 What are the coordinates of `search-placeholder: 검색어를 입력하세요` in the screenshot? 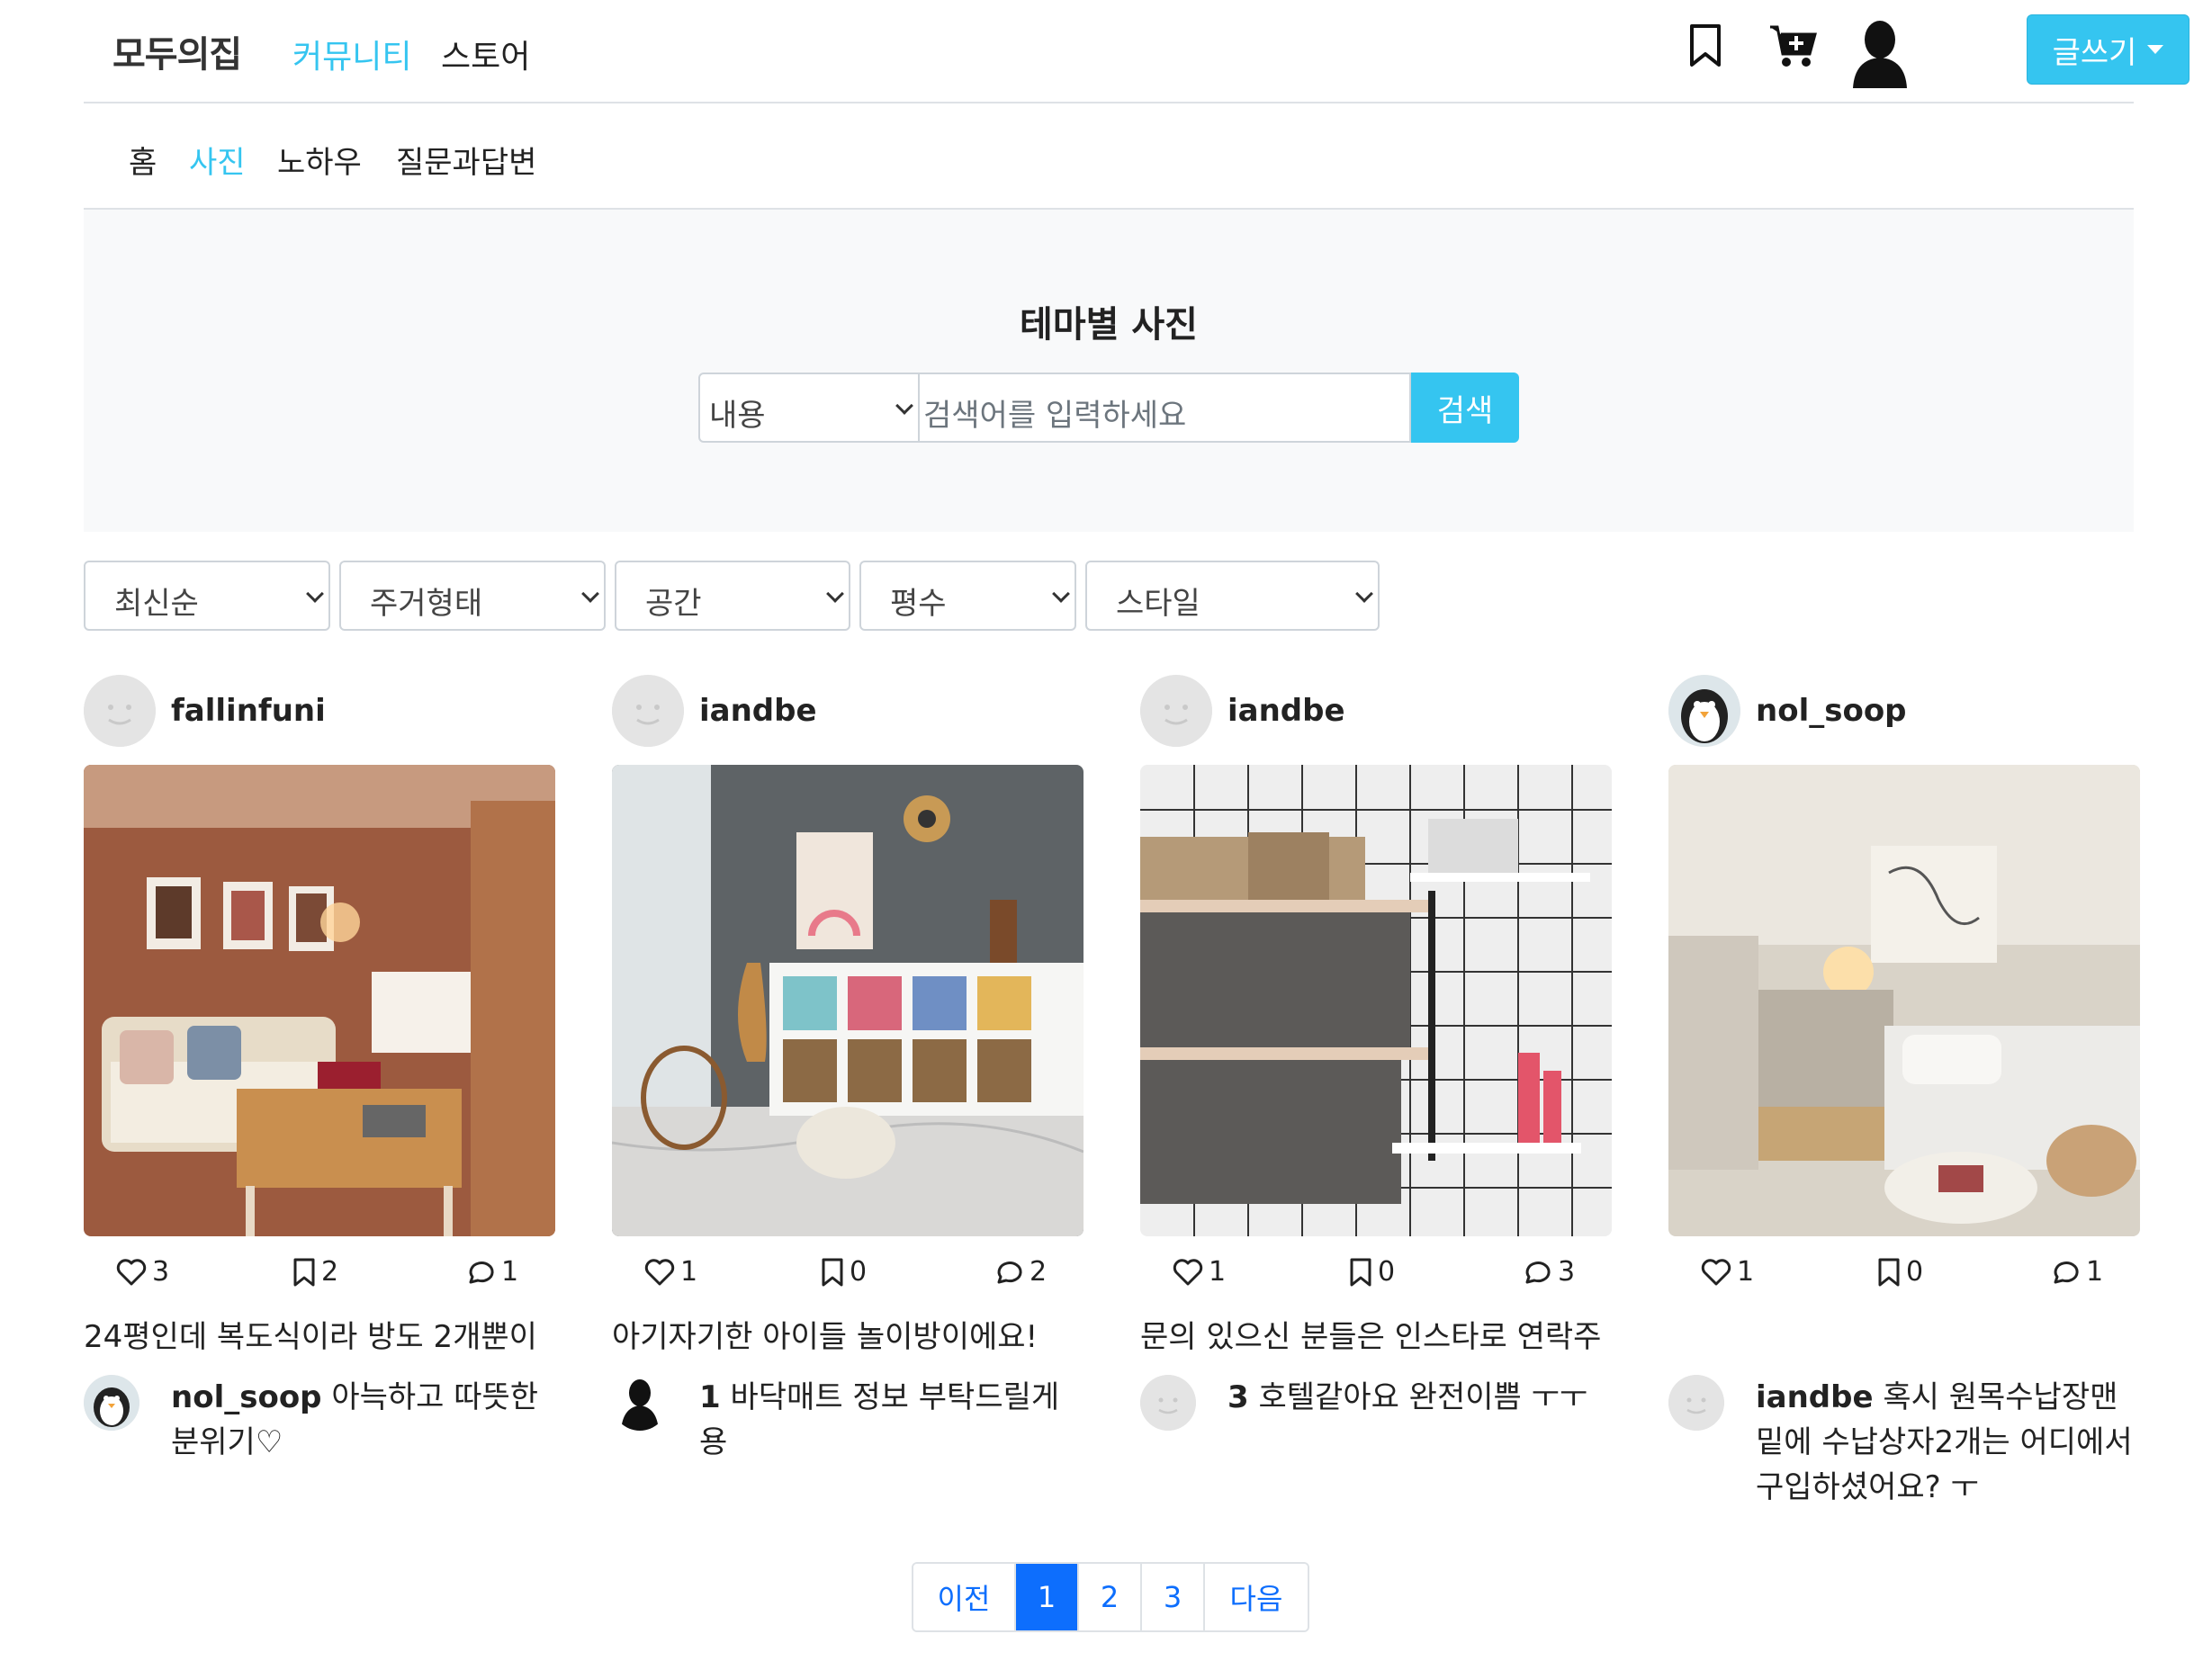 It's located at (1055, 416).